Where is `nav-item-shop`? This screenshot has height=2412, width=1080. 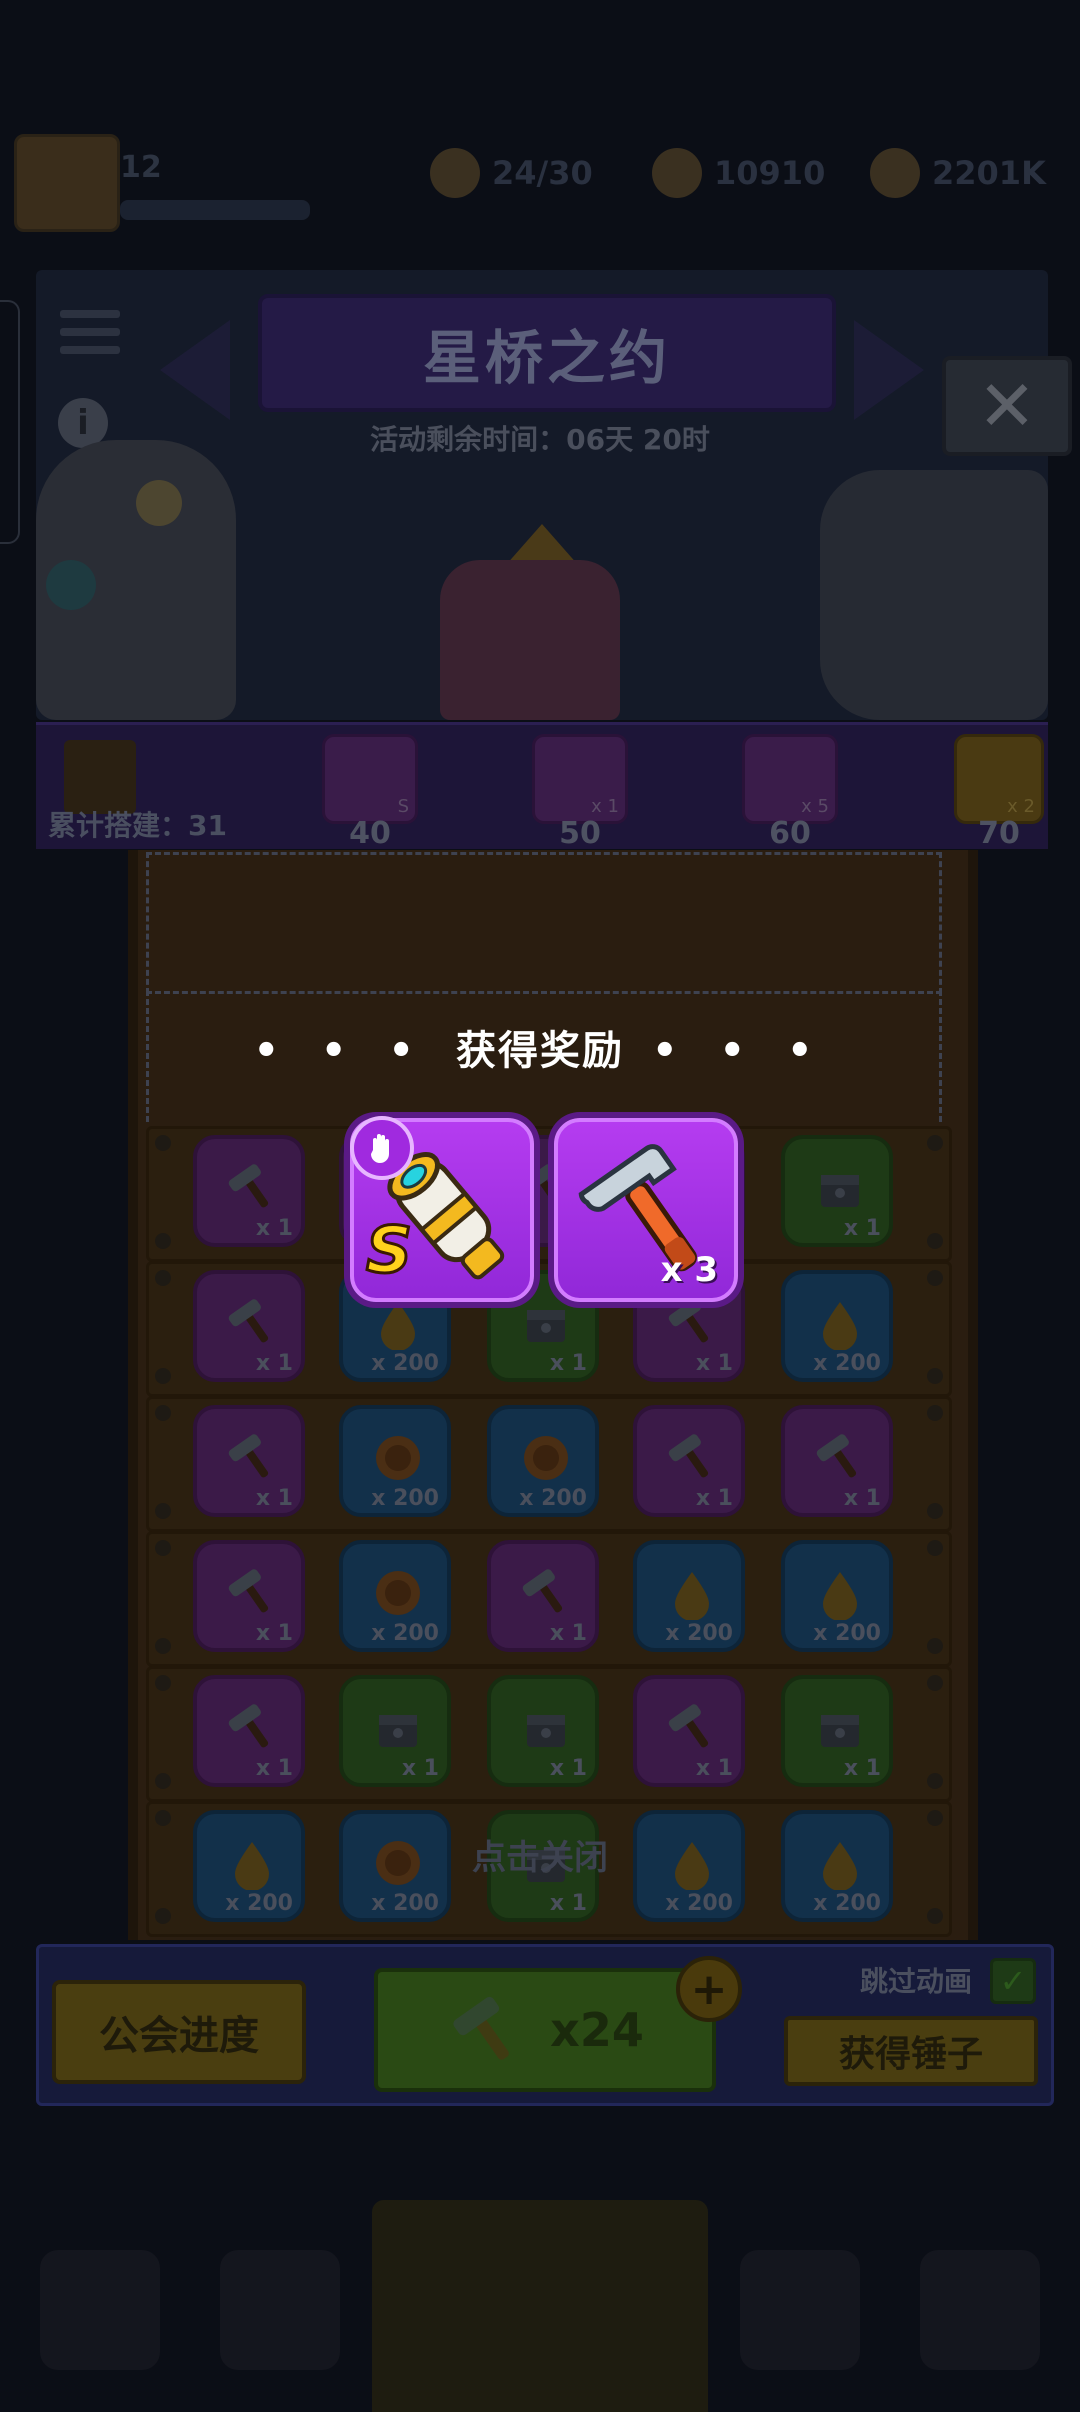 nav-item-shop is located at coordinates (100, 2310).